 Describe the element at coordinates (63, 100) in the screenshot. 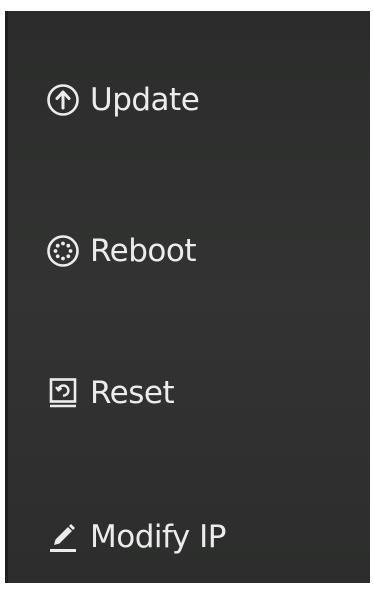

I see `arrow-up-circle-icon` at that location.